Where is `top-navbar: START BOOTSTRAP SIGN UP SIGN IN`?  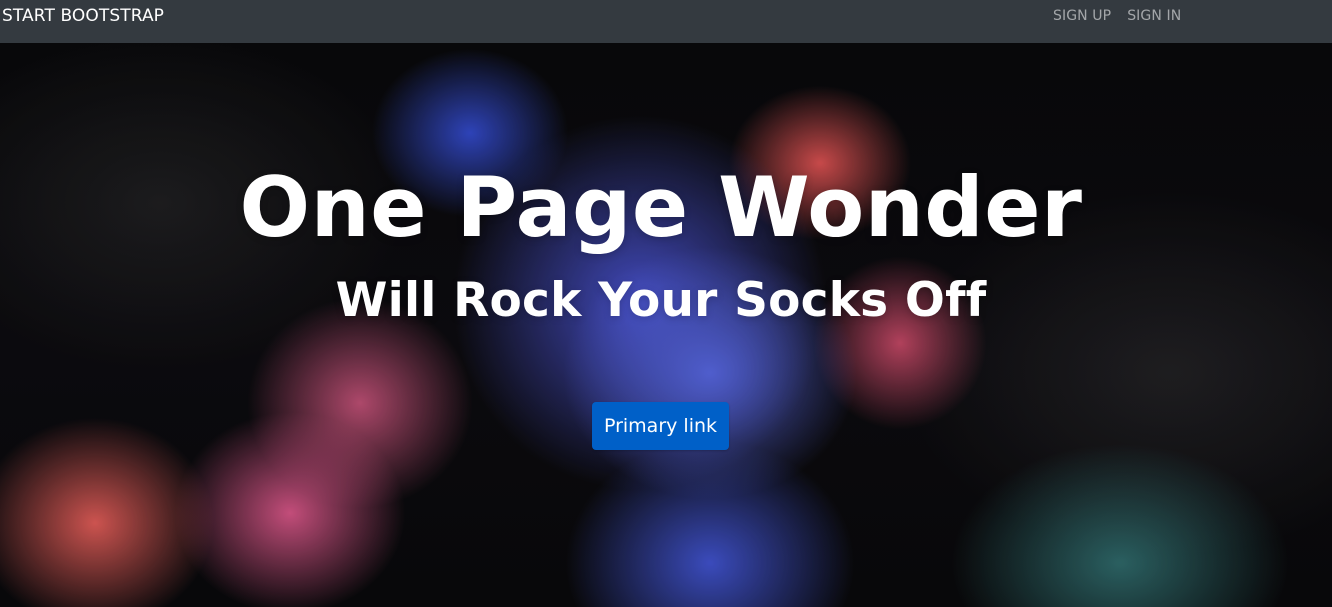
top-navbar: START BOOTSTRAP SIGN UP SIGN IN is located at coordinates (666, 21).